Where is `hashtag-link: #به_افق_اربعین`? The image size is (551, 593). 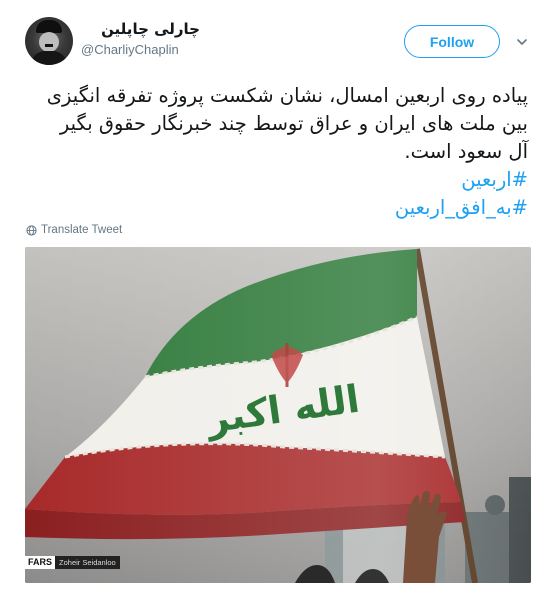 hashtag-link: #به_افق_اربعین is located at coordinates (276, 208).